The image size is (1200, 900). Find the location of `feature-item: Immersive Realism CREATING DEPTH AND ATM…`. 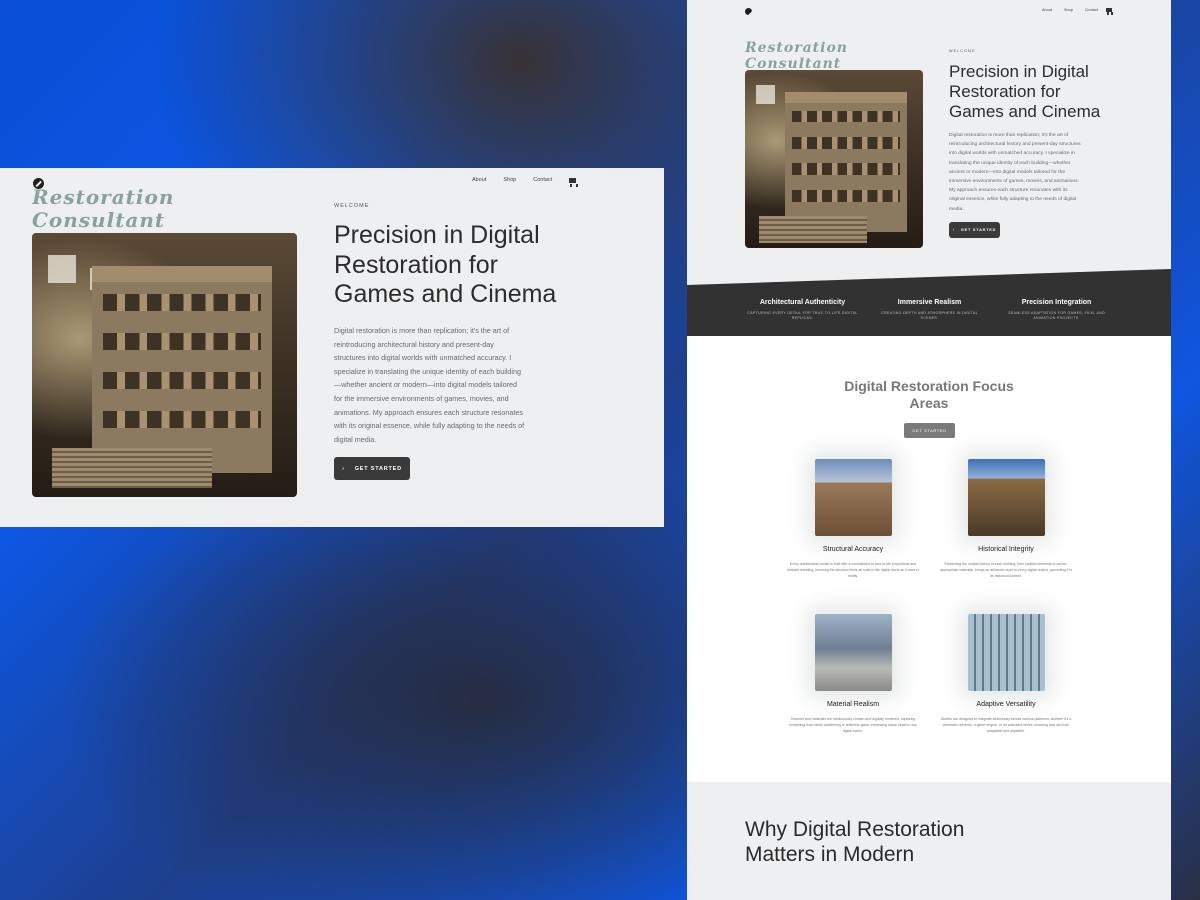

feature-item: Immersive Realism CREATING DEPTH AND ATM… is located at coordinates (929, 309).